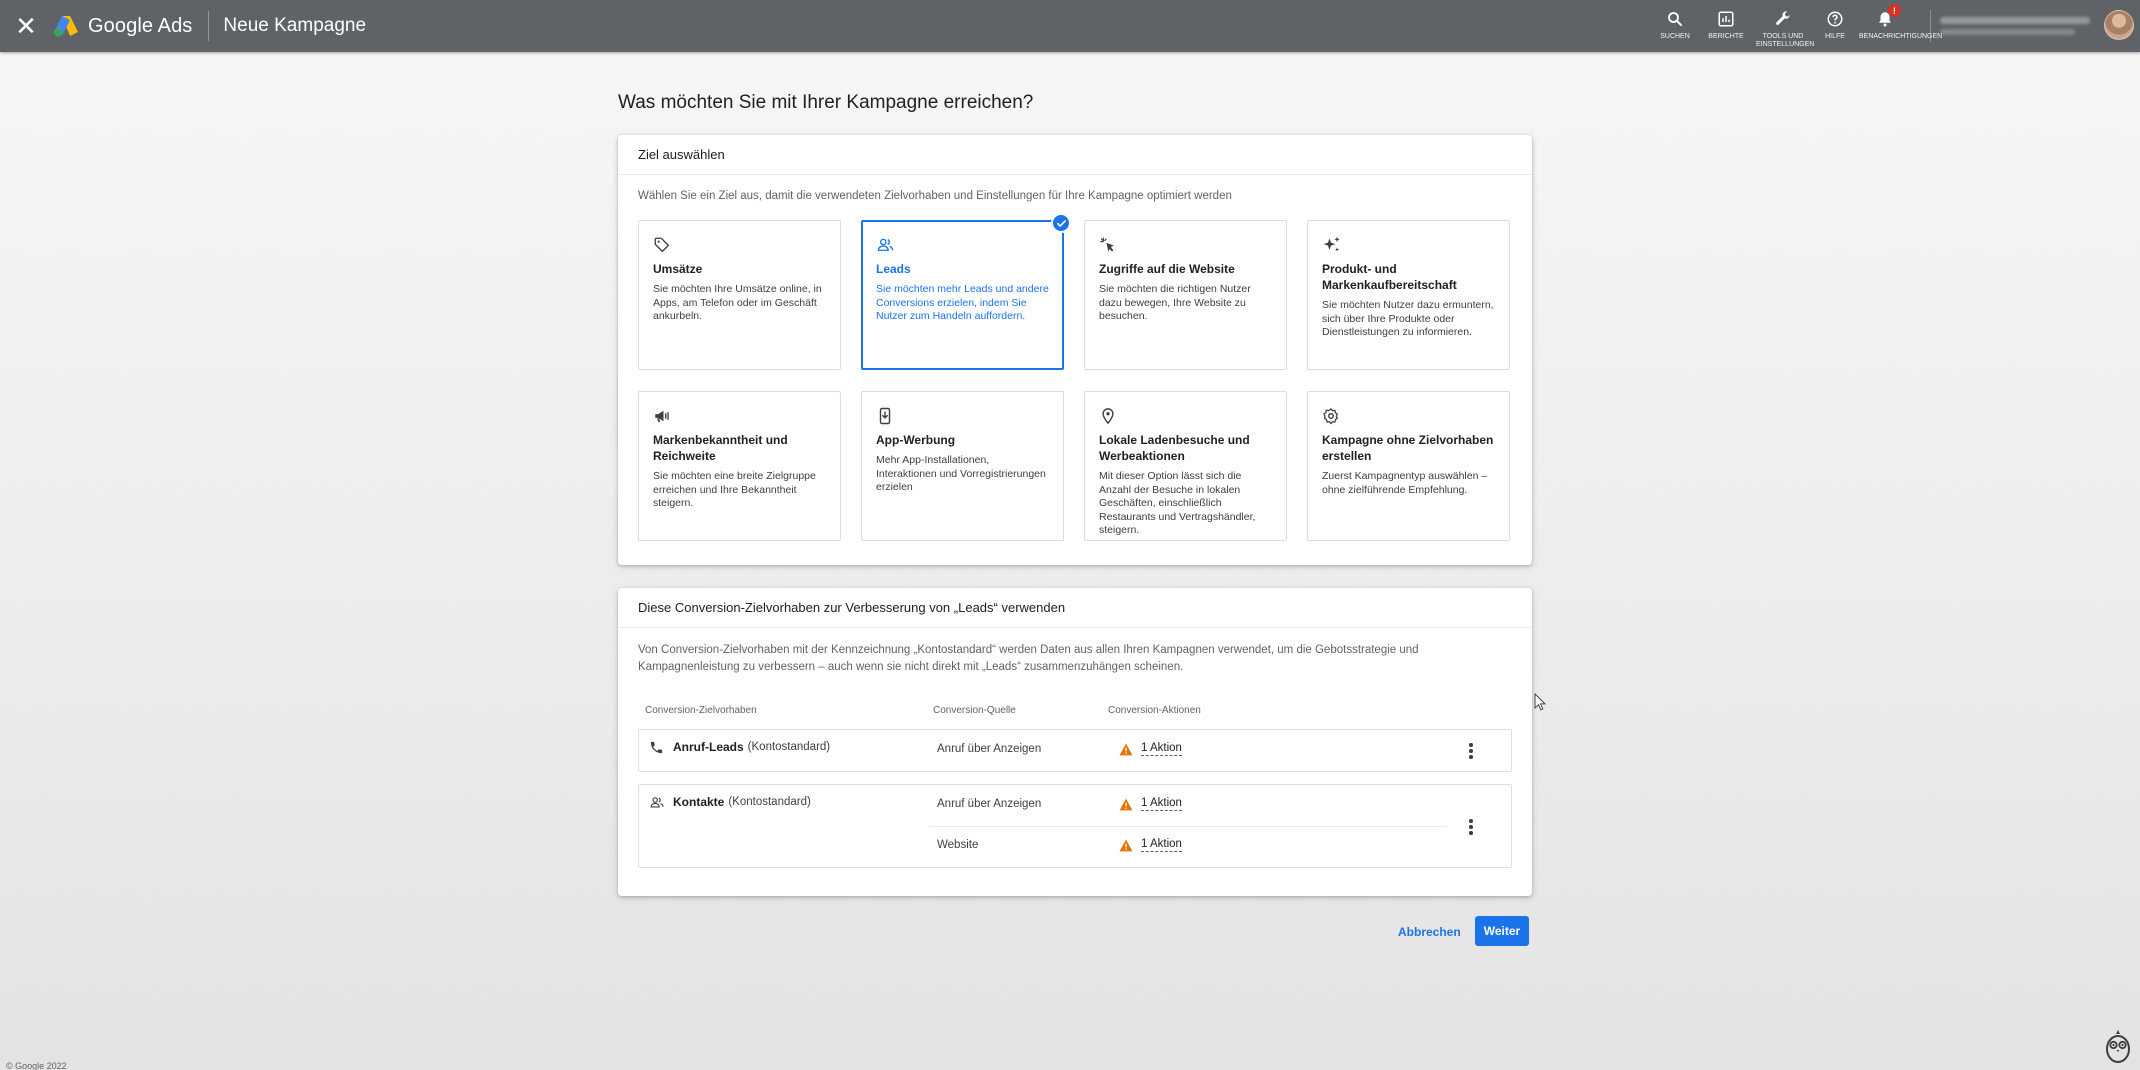 The height and width of the screenshot is (1070, 2140). Describe the element at coordinates (1901, 36) in the screenshot. I see `notifications-label: BENACHRICHTIGUNGEN` at that location.